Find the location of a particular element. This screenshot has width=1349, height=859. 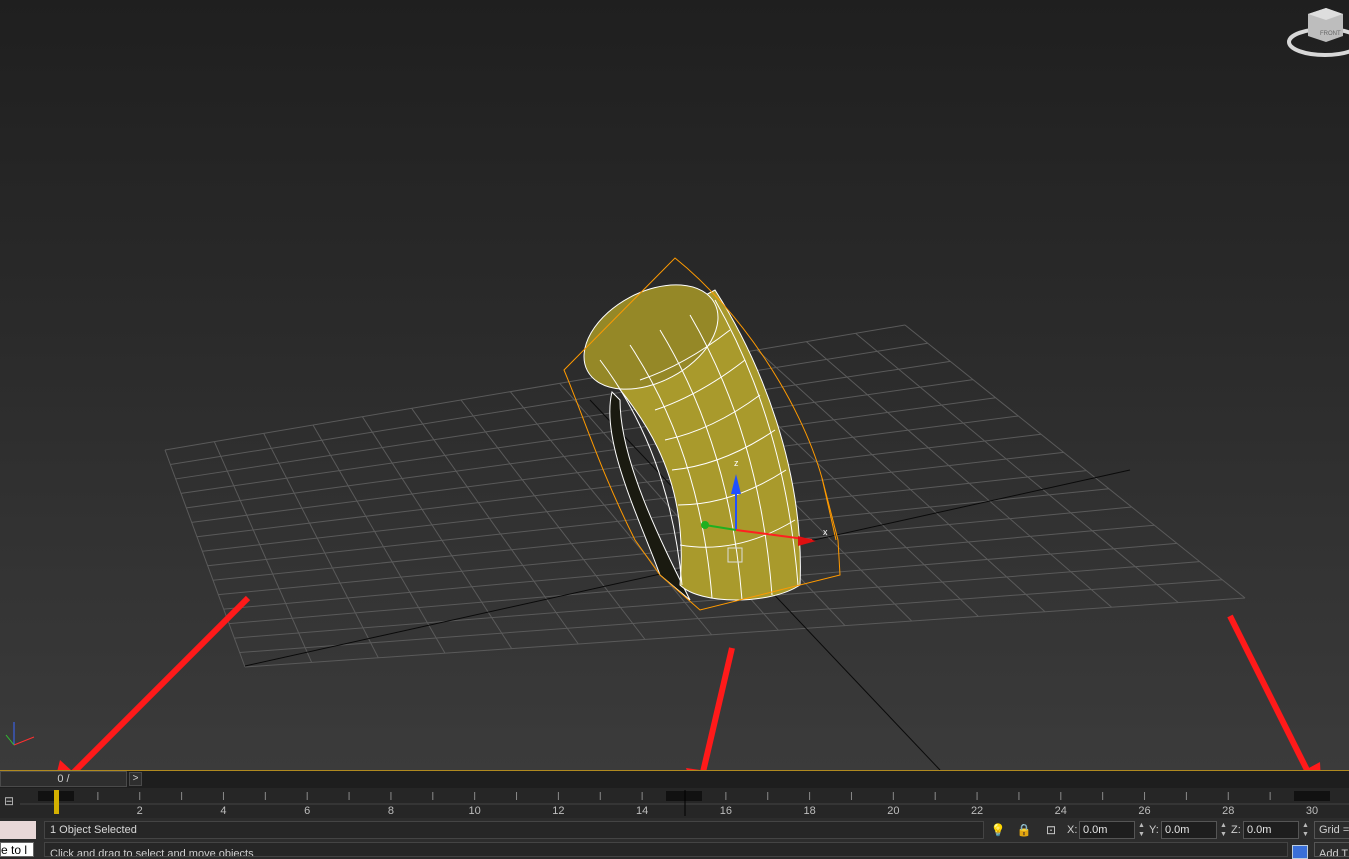

z-coord-label: Z: is located at coordinates (1236, 830).